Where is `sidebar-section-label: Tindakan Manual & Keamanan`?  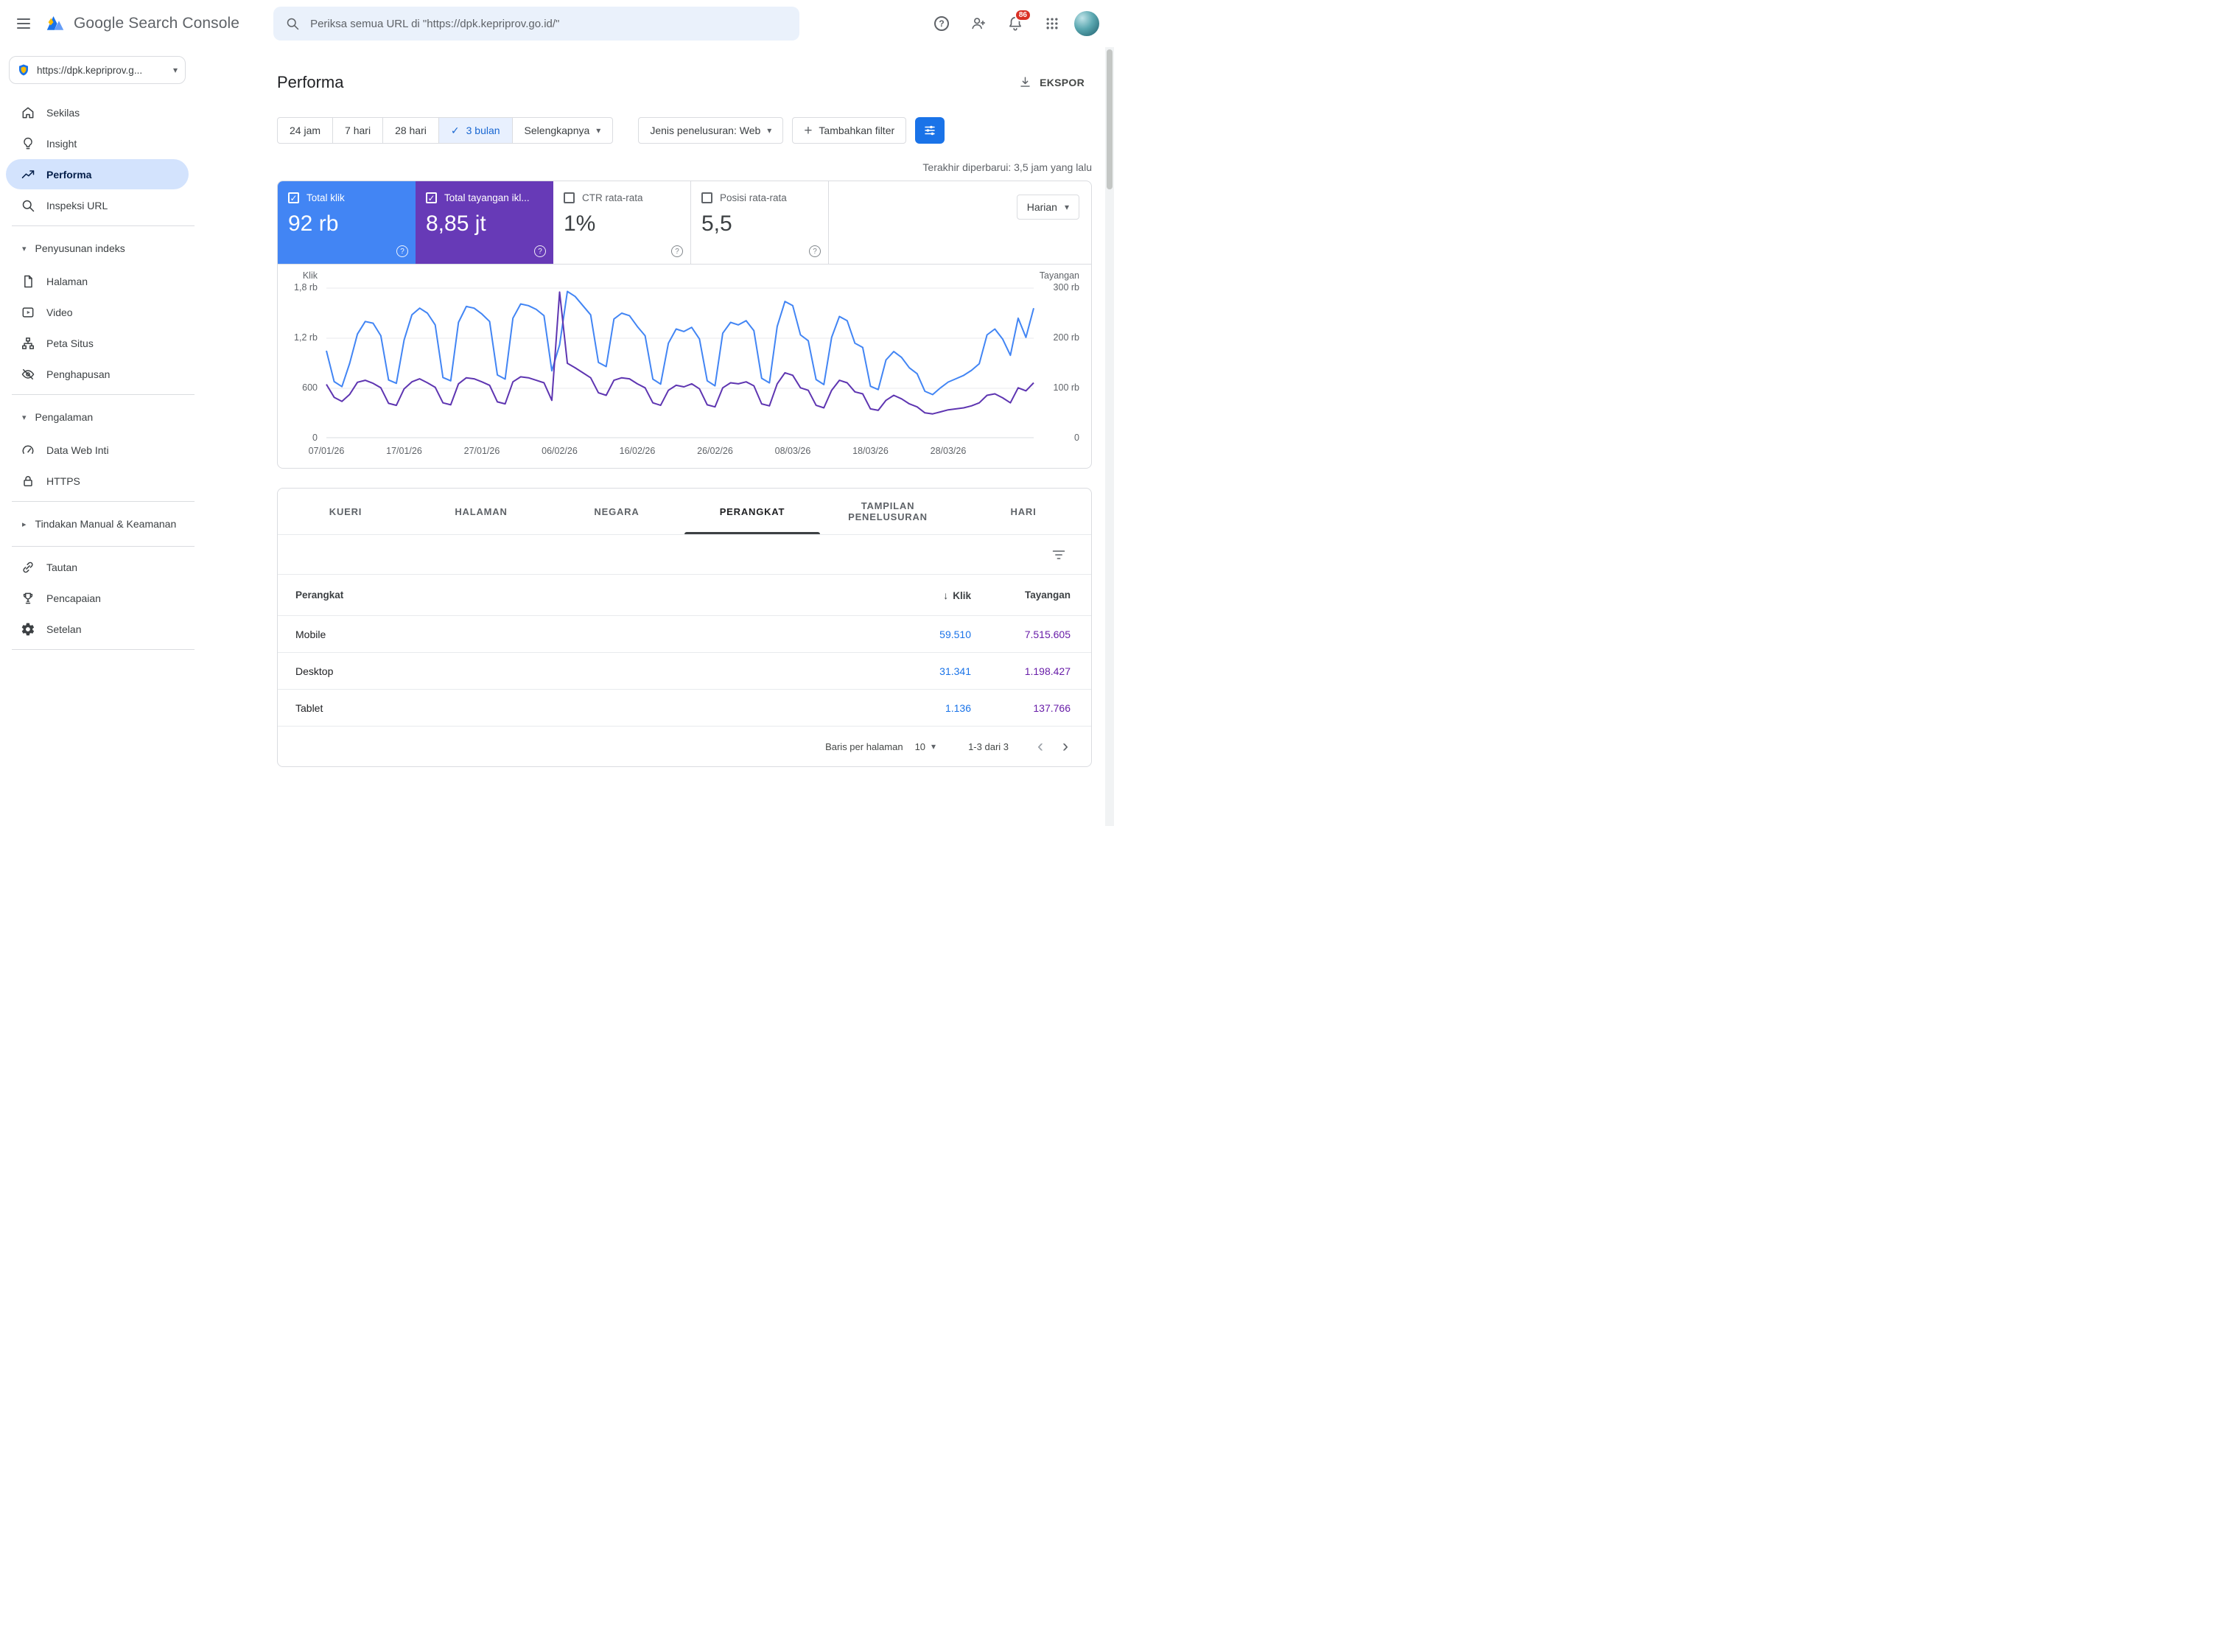
sidebar-section-label: Tindakan Manual & Keamanan is located at coordinates (106, 524).